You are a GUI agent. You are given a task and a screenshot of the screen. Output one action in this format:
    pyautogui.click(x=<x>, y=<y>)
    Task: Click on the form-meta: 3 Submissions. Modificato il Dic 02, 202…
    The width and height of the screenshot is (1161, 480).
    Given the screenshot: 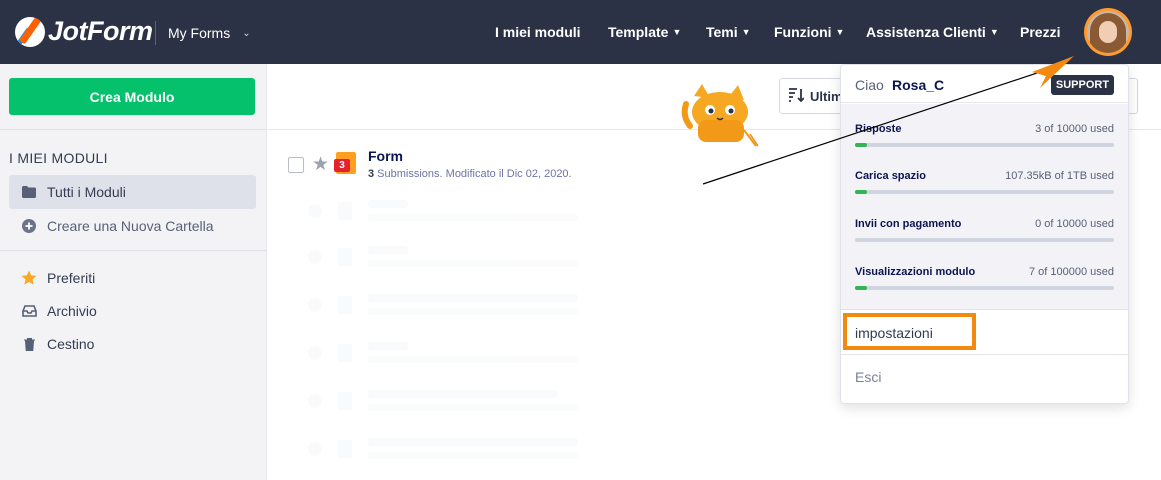 What is the action you would take?
    pyautogui.click(x=470, y=174)
    